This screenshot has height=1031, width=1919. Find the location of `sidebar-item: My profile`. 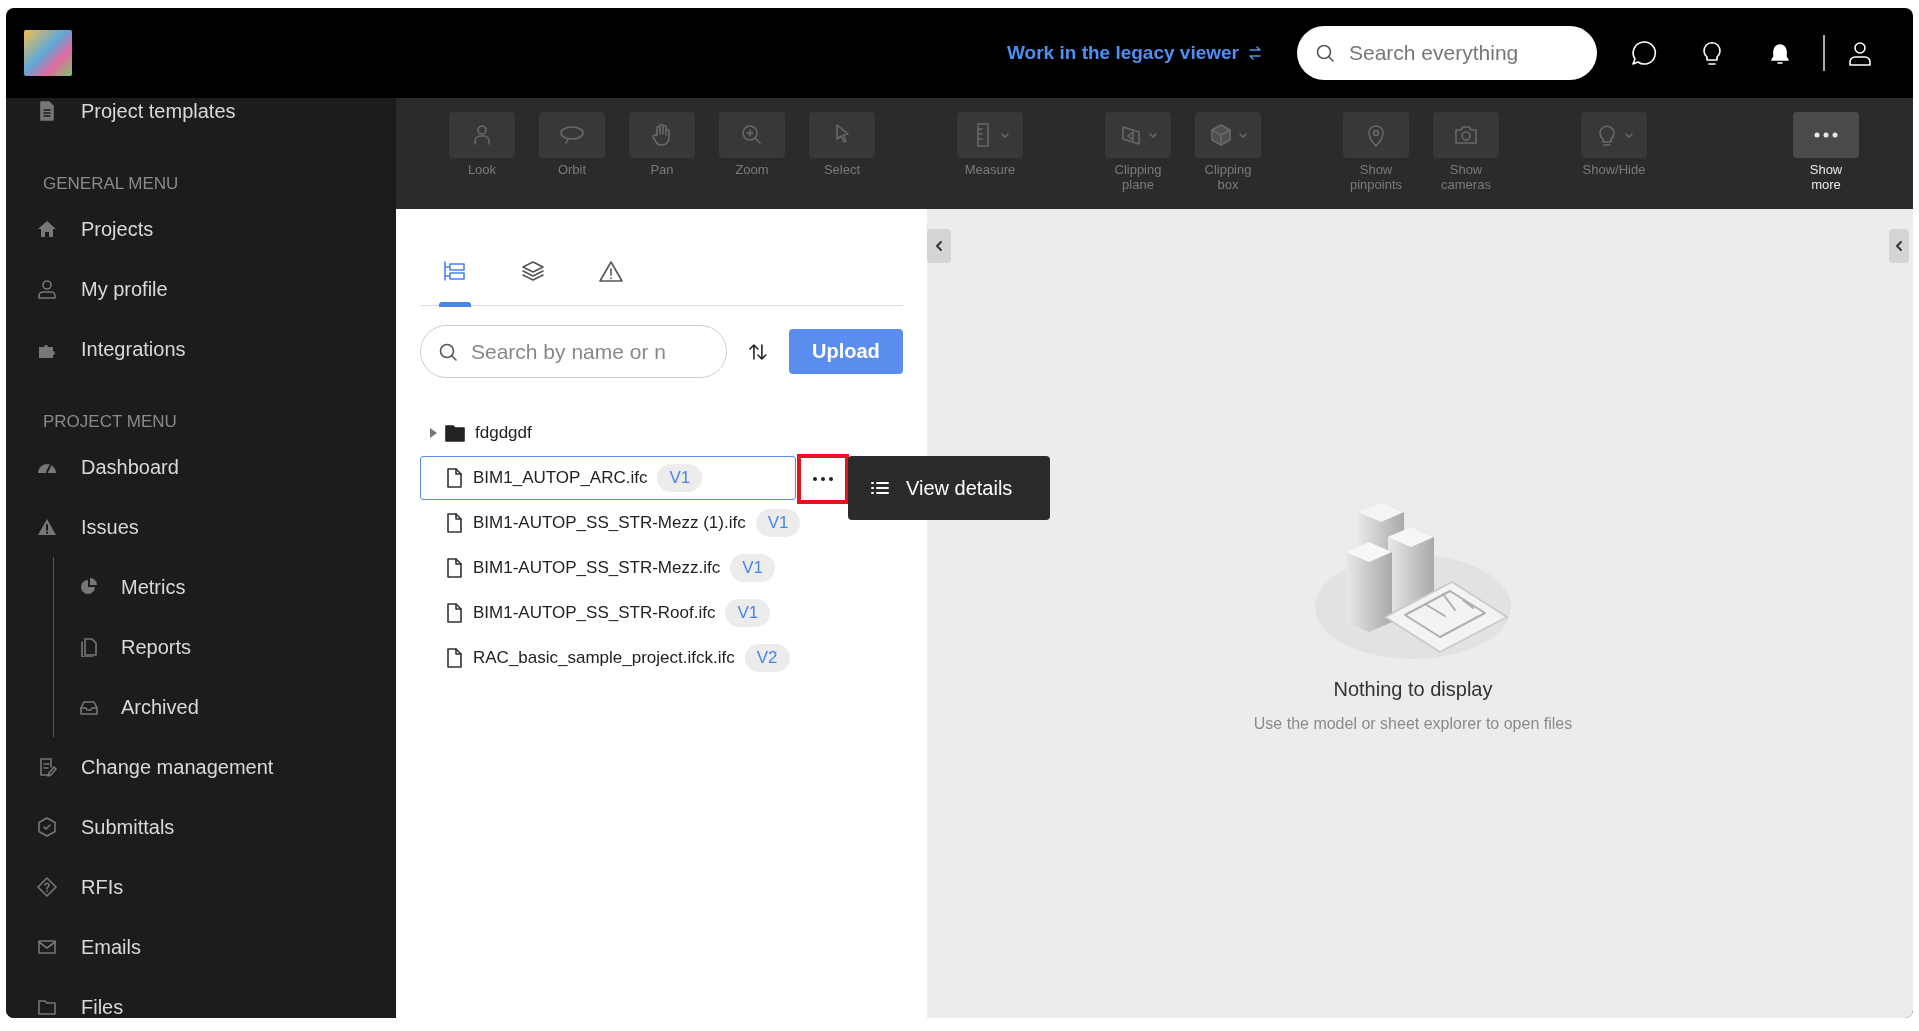

sidebar-item: My profile is located at coordinates (201, 289).